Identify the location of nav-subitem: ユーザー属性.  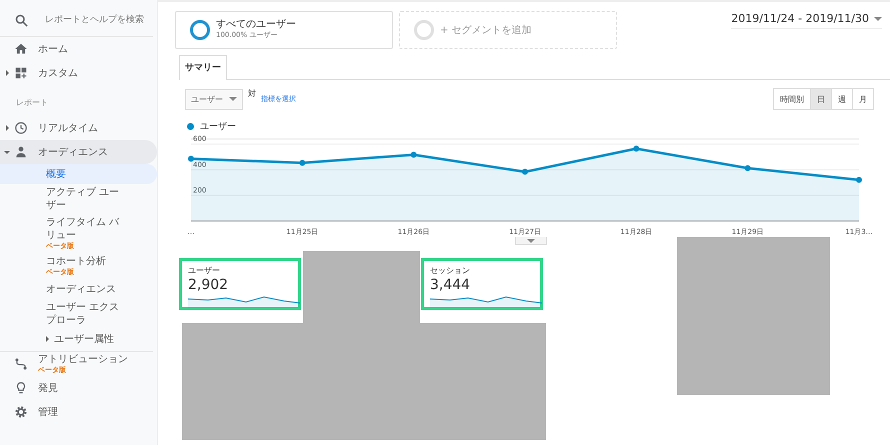
(78, 339).